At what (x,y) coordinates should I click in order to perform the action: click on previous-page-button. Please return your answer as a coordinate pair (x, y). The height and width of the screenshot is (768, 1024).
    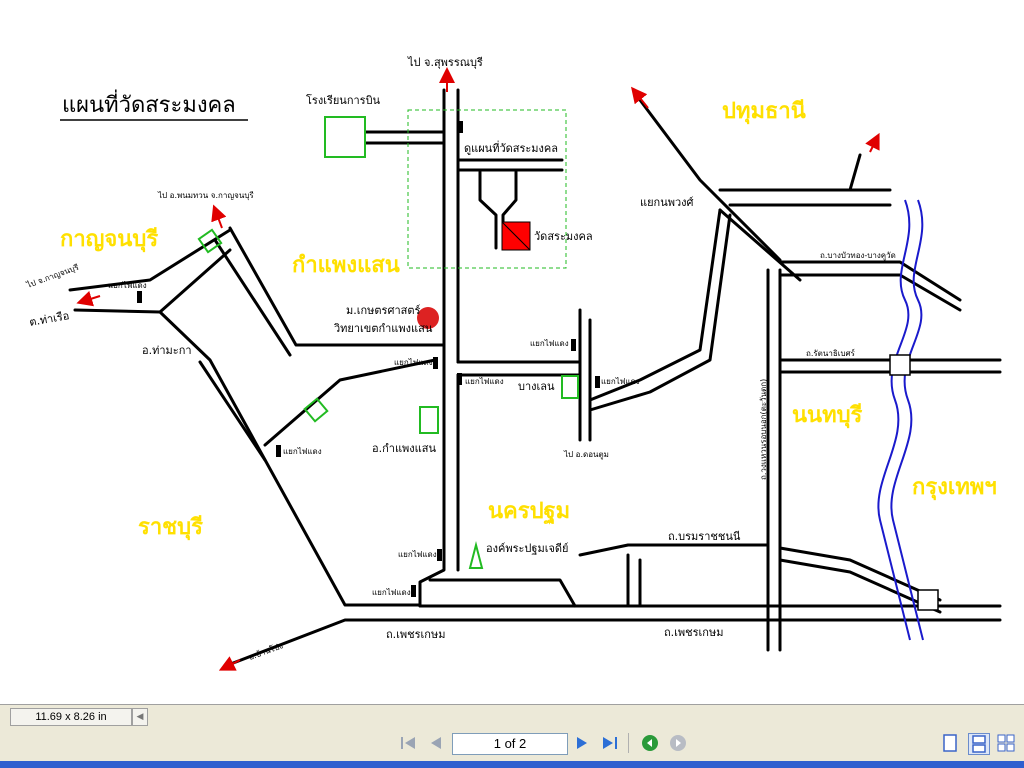
    Looking at the image, I should click on (436, 743).